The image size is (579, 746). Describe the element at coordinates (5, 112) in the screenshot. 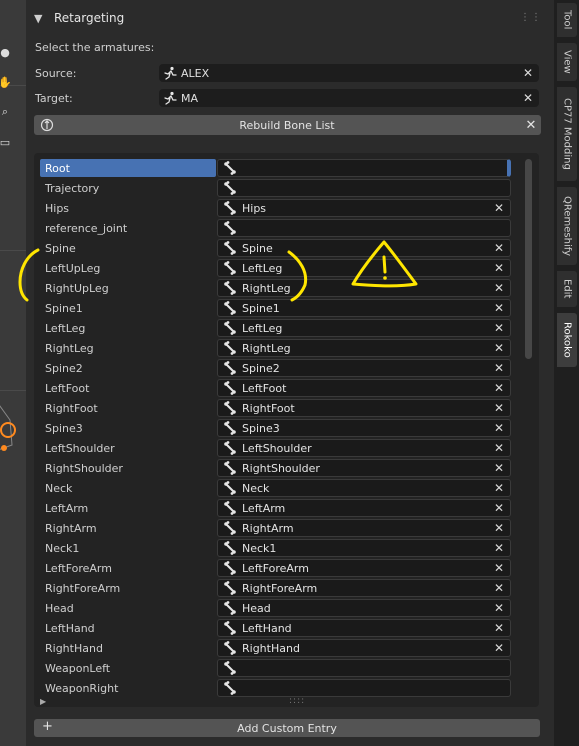

I see `viewport-tool-icon: ⌕` at that location.